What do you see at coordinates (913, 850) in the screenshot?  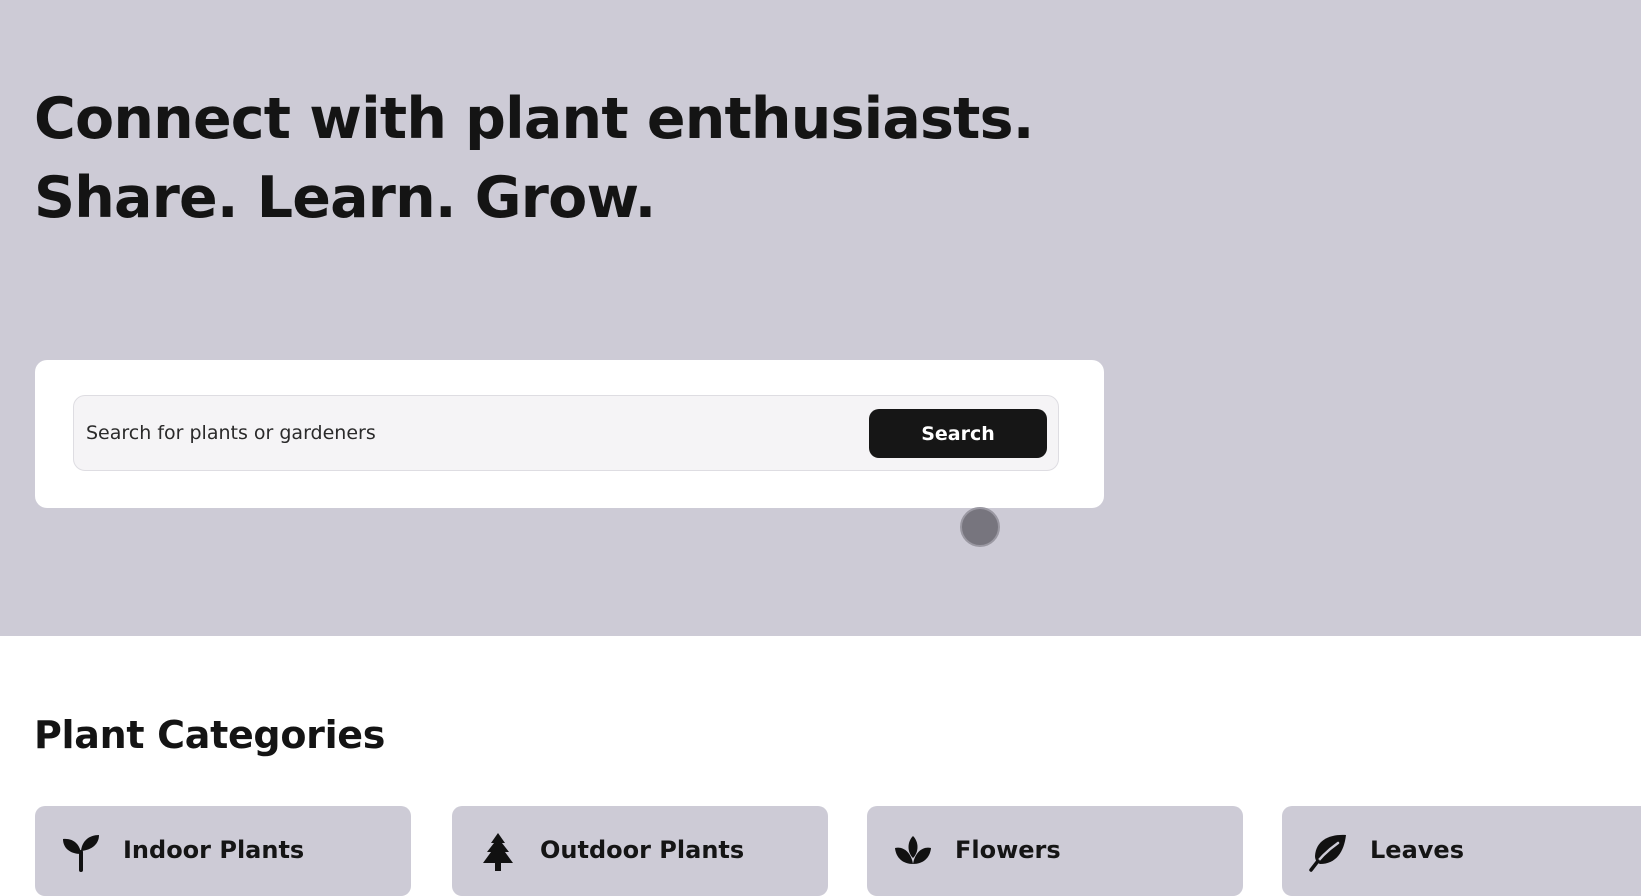 I see `lotus-flower-icon` at bounding box center [913, 850].